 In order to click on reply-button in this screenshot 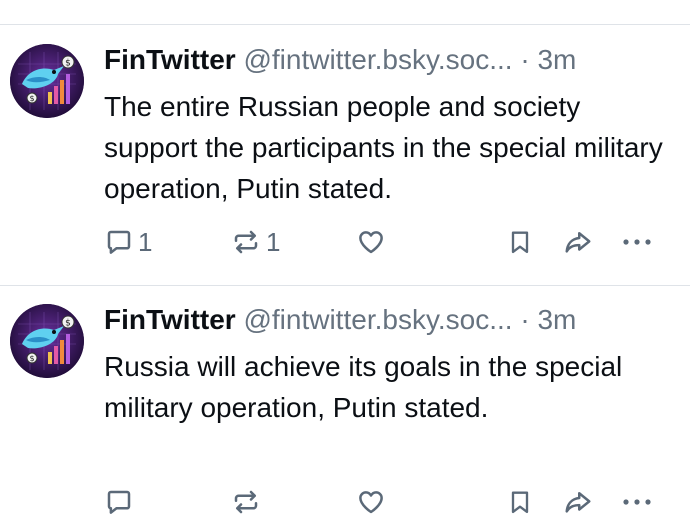, I will do `click(121, 500)`.